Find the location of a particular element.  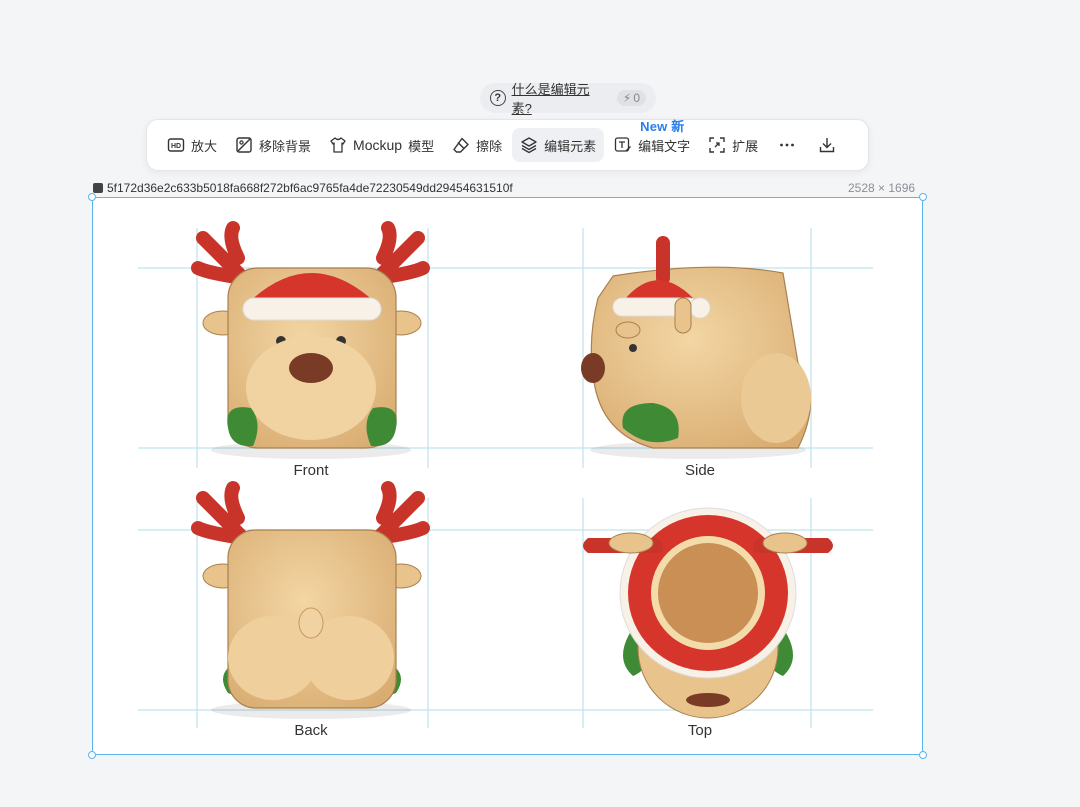

svg-text: HD is located at coordinates (176, 146).